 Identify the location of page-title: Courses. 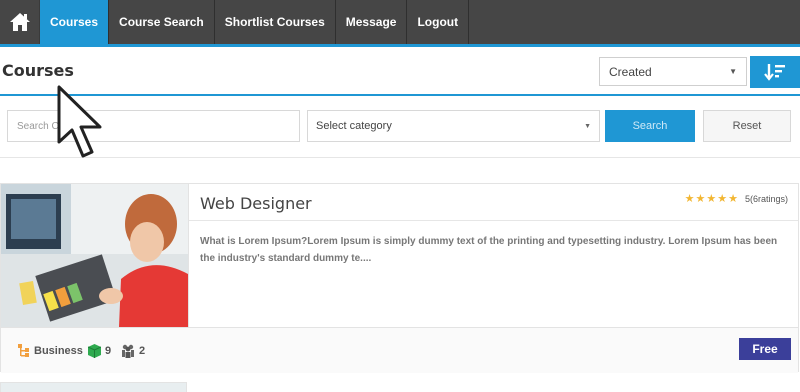
(38, 70).